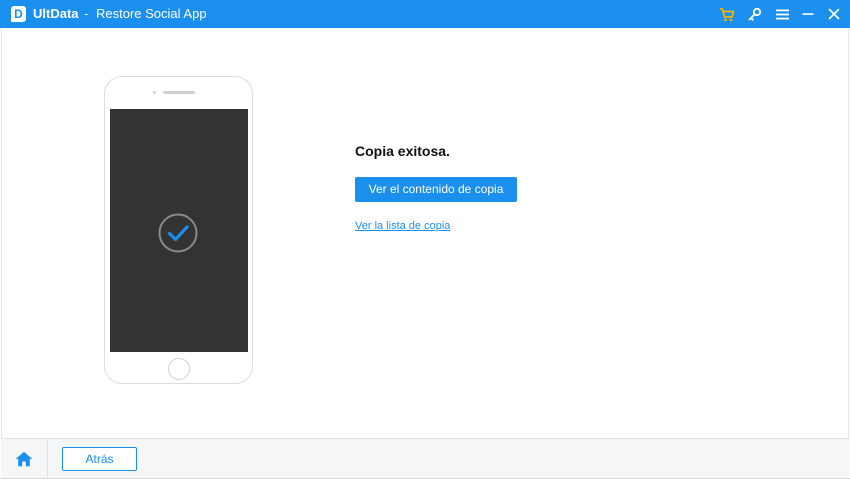  I want to click on menu-icon, so click(782, 14).